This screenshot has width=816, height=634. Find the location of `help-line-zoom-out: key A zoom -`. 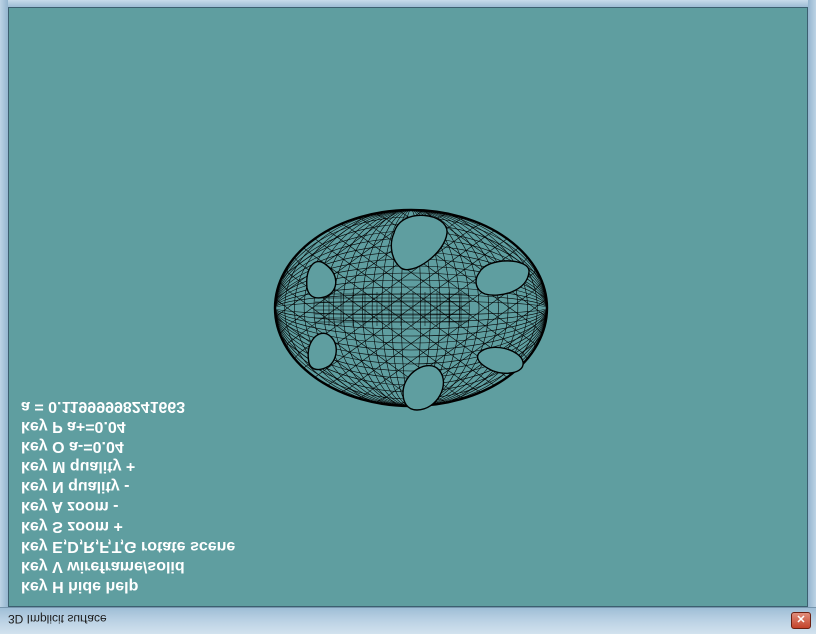

help-line-zoom-out: key A zoom - is located at coordinates (70, 506).